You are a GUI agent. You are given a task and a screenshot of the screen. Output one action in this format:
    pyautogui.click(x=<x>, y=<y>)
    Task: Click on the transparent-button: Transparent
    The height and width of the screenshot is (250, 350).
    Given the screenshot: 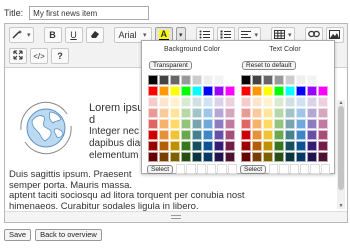 What is the action you would take?
    pyautogui.click(x=170, y=65)
    